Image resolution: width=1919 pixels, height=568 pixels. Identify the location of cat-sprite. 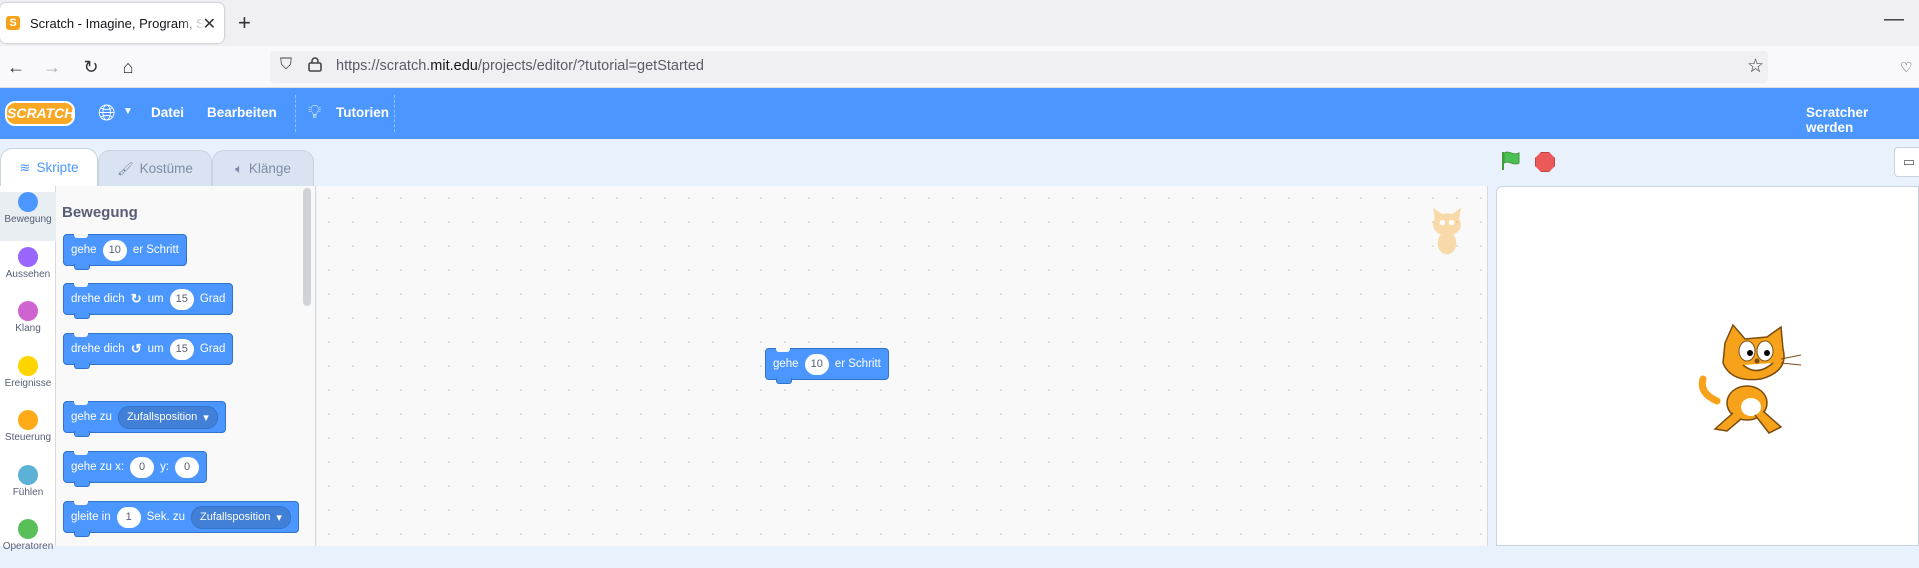
(1752, 382).